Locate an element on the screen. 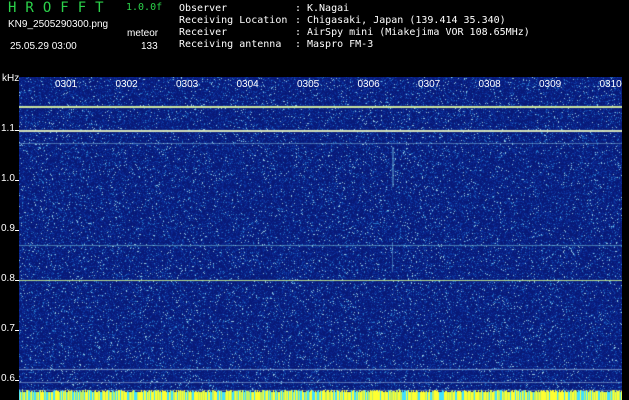 The width and height of the screenshot is (629, 400). info-row-antenna: Receiving antenna: Maspro FM-3 is located at coordinates (276, 45).